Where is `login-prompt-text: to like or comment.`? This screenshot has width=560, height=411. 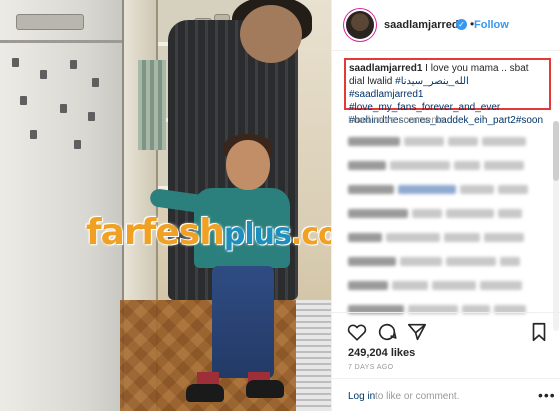 login-prompt-text: to like or comment. is located at coordinates (417, 396).